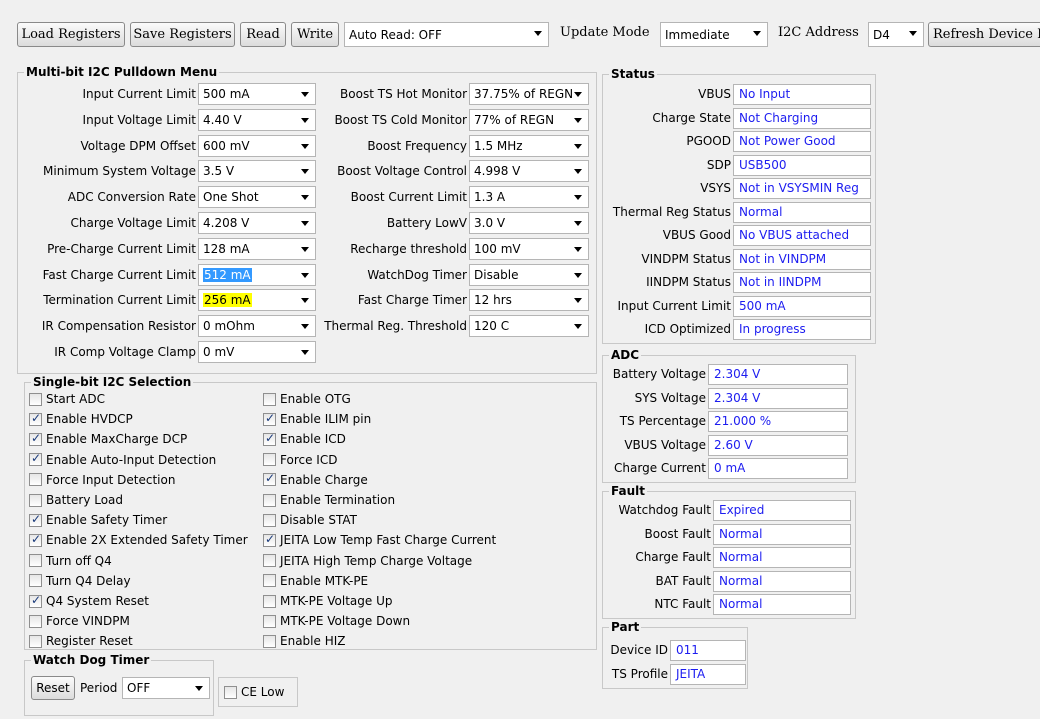  I want to click on refresh-device-id-button: Refresh Device ID, so click(984, 34).